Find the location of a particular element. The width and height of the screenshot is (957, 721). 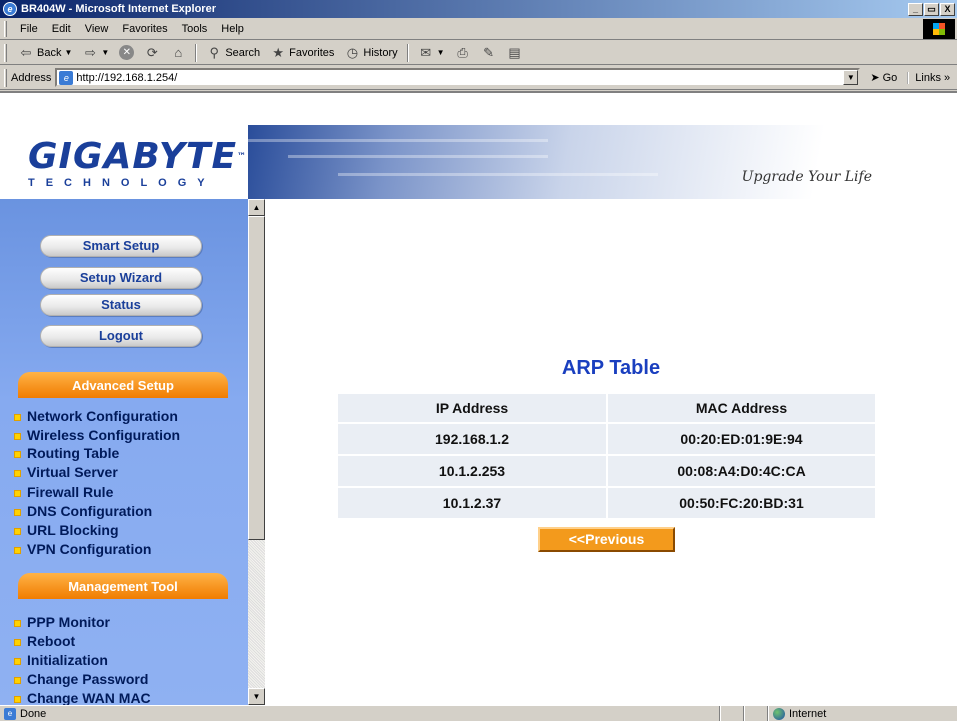

sidebar-item-routing-table: Routing Table is located at coordinates (66, 453).